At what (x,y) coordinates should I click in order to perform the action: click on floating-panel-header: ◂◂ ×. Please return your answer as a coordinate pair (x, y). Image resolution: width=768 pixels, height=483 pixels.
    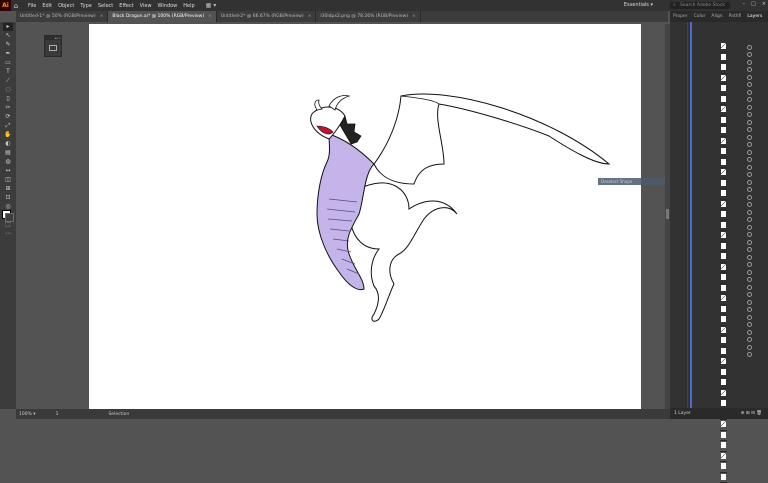
    Looking at the image, I should click on (53, 38).